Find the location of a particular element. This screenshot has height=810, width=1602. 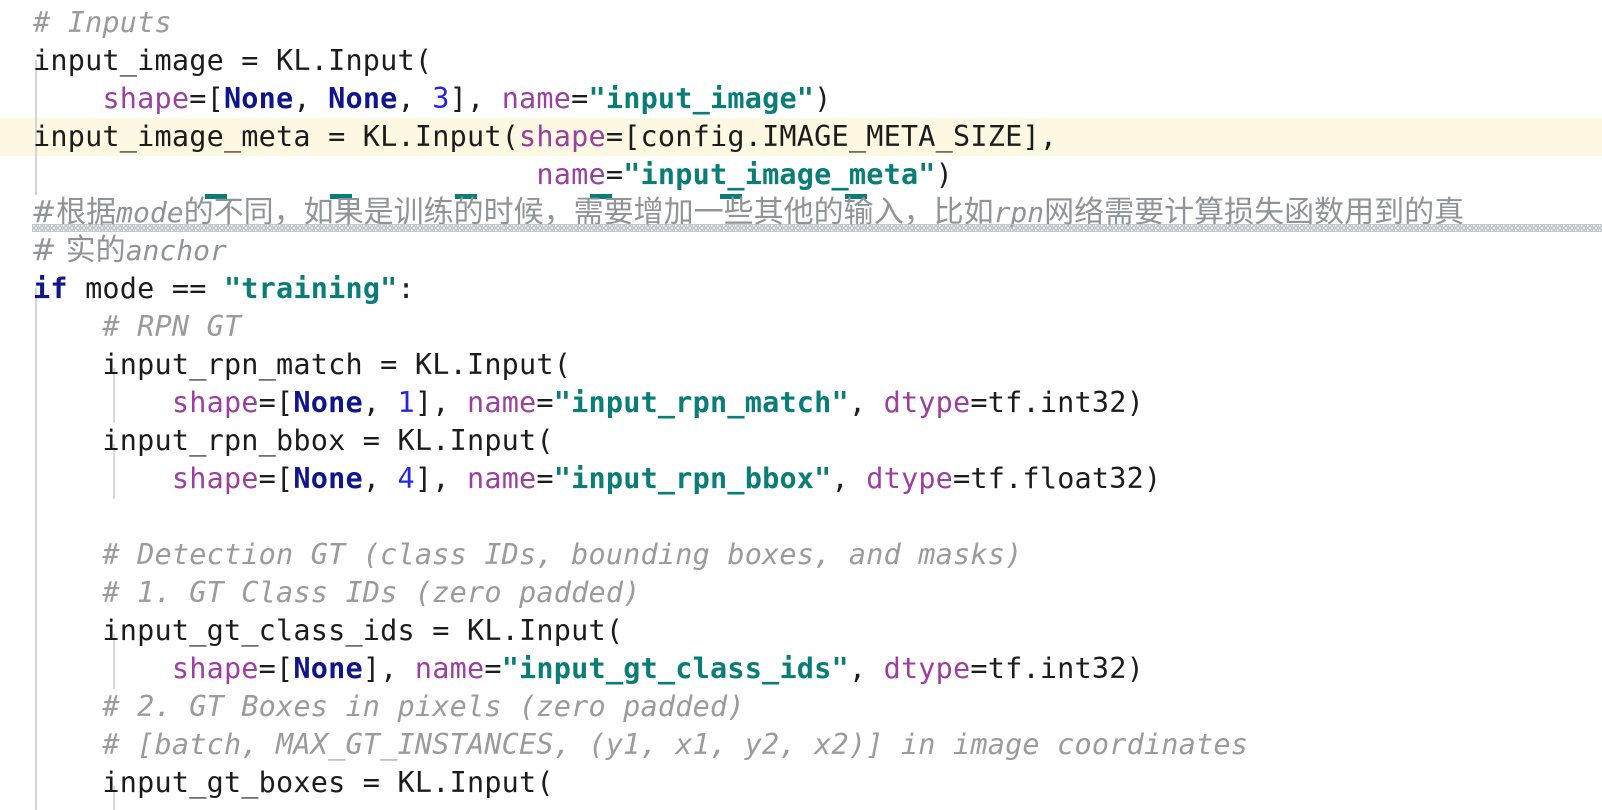

code-token: #根据 is located at coordinates (74, 212).